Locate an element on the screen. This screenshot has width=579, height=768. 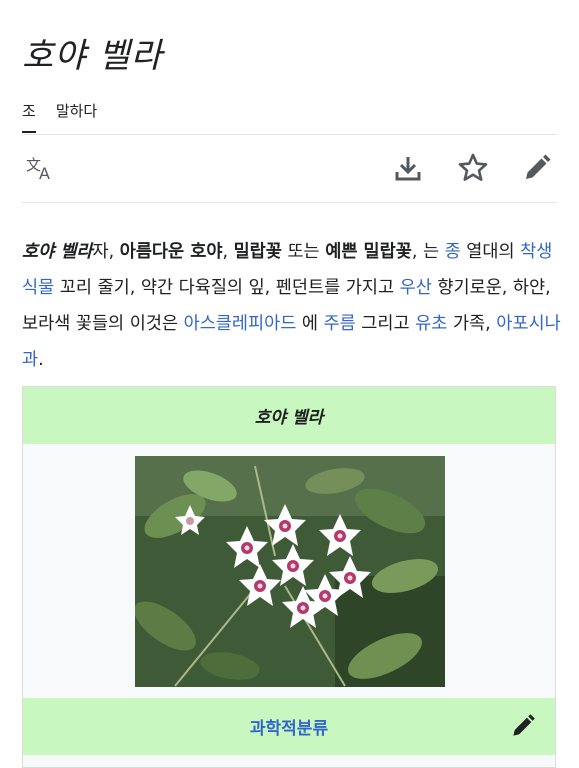
svg-text: A is located at coordinates (44, 173).